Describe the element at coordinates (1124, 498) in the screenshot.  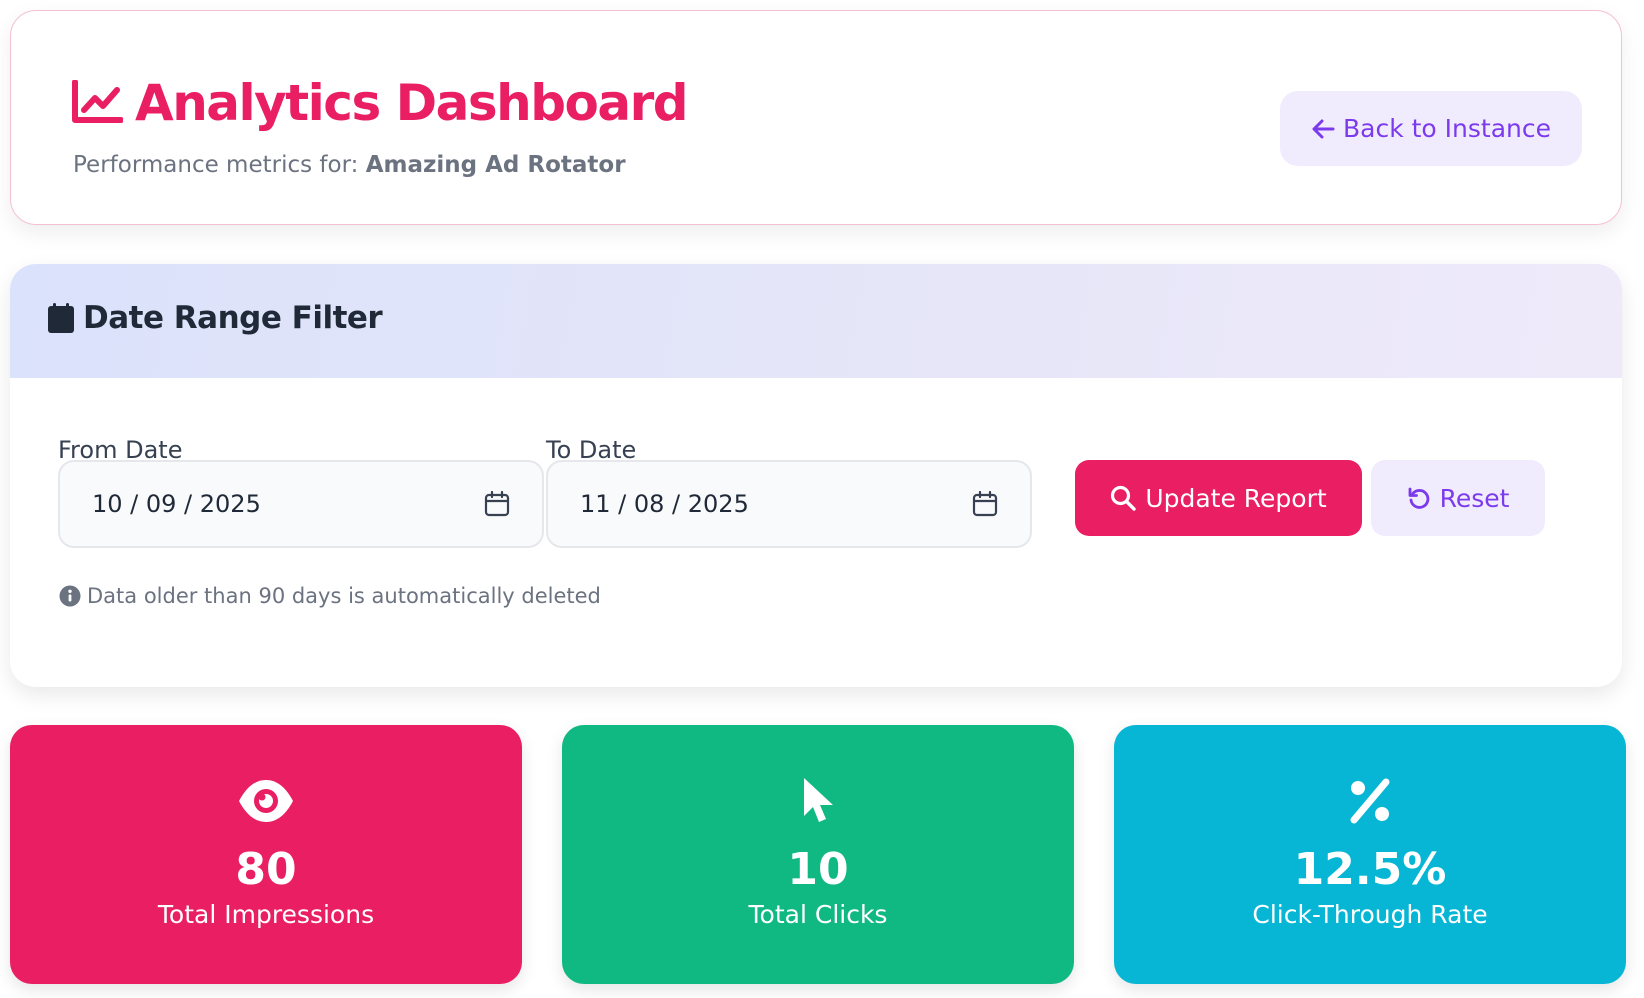
I see `search-icon` at that location.